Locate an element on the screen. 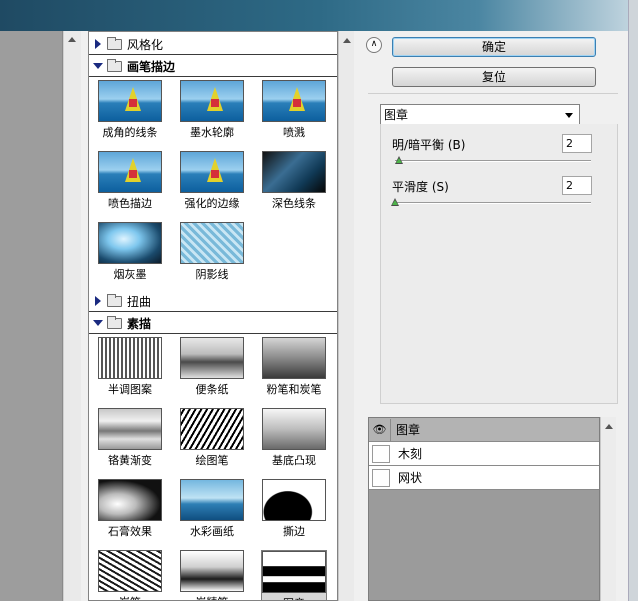 Image resolution: width=638 pixels, height=601 pixels. filter-thumb-label: 阴影线 is located at coordinates (212, 274).